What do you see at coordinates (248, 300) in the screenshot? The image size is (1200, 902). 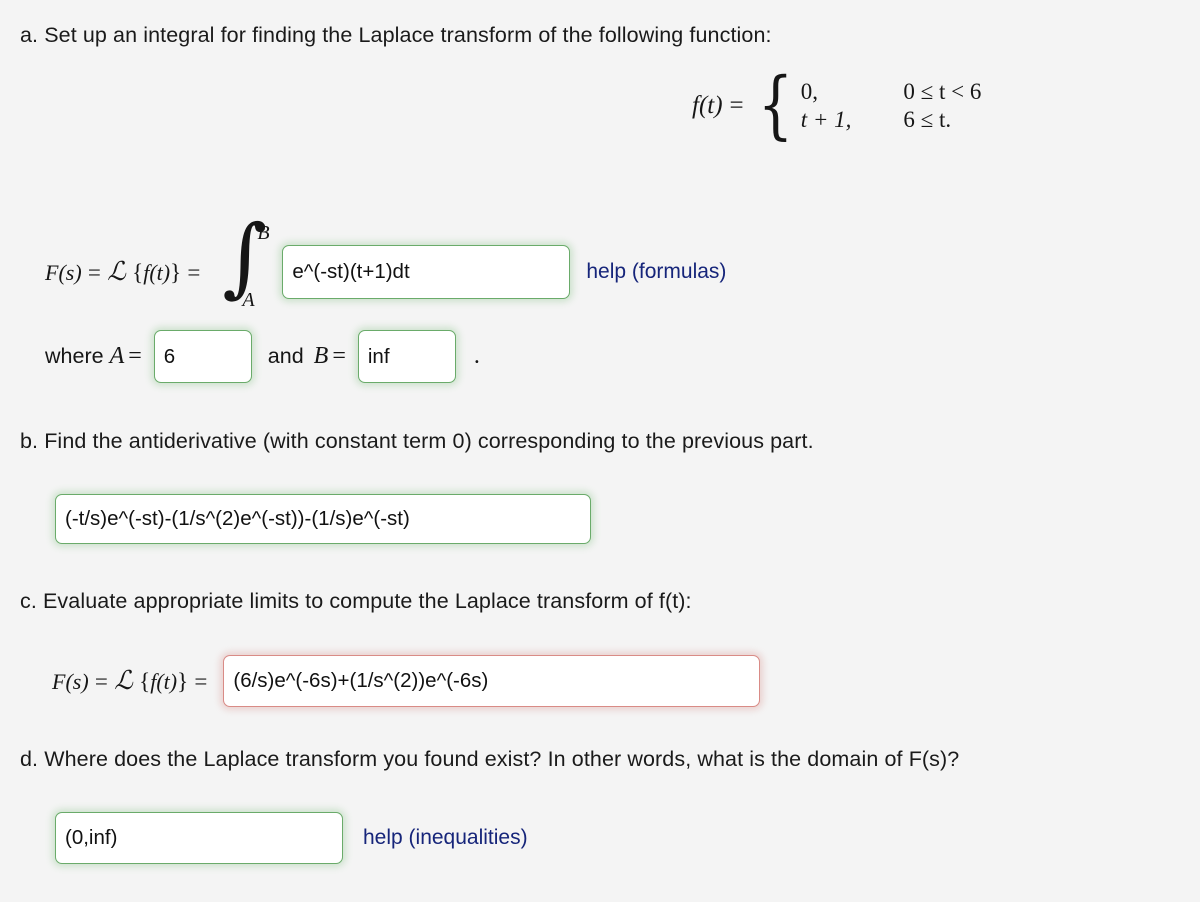 I see `integral-lower-limit: A` at bounding box center [248, 300].